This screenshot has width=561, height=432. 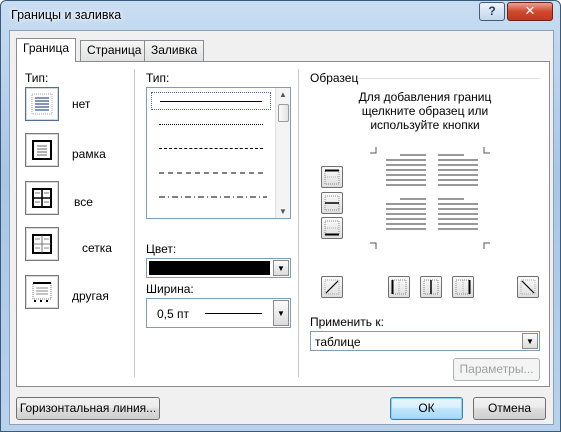 I want to click on scroll-up-icon: ▲, so click(x=283, y=94).